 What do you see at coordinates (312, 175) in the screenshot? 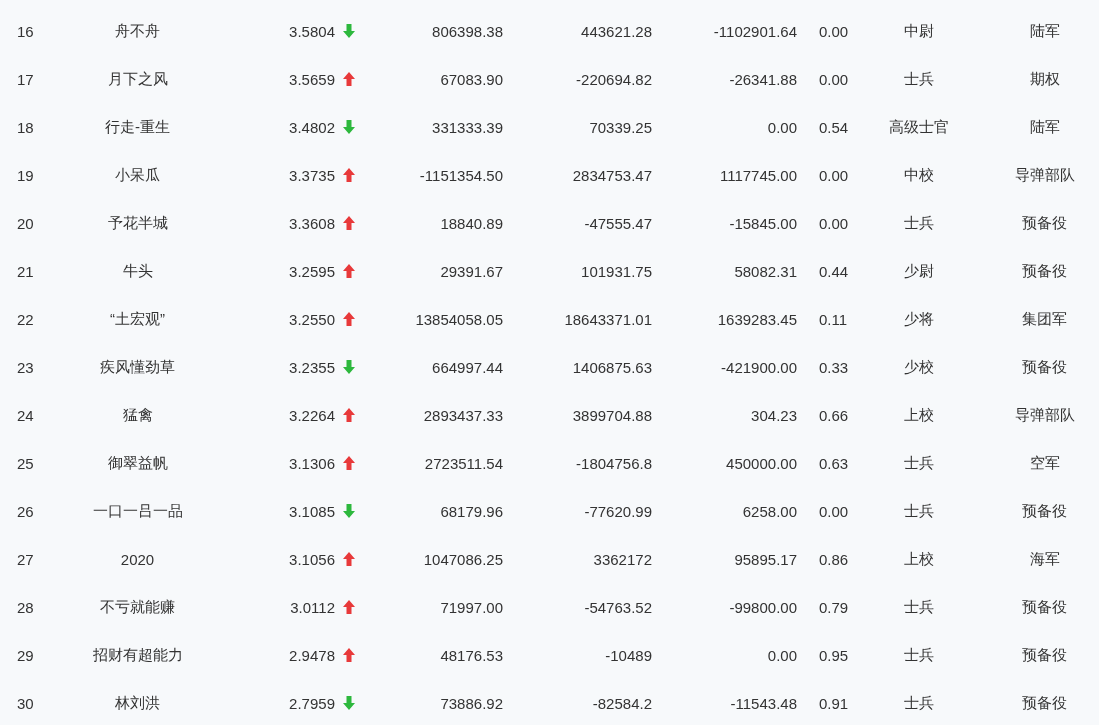
I see `score-cell: 3.3735` at bounding box center [312, 175].